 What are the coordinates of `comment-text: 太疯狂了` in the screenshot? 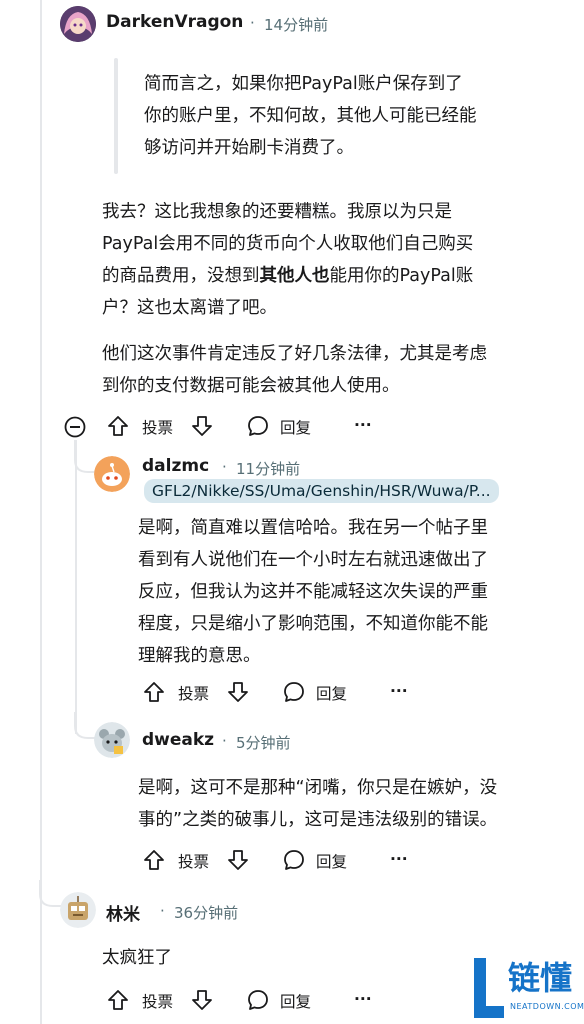 It's located at (137, 958).